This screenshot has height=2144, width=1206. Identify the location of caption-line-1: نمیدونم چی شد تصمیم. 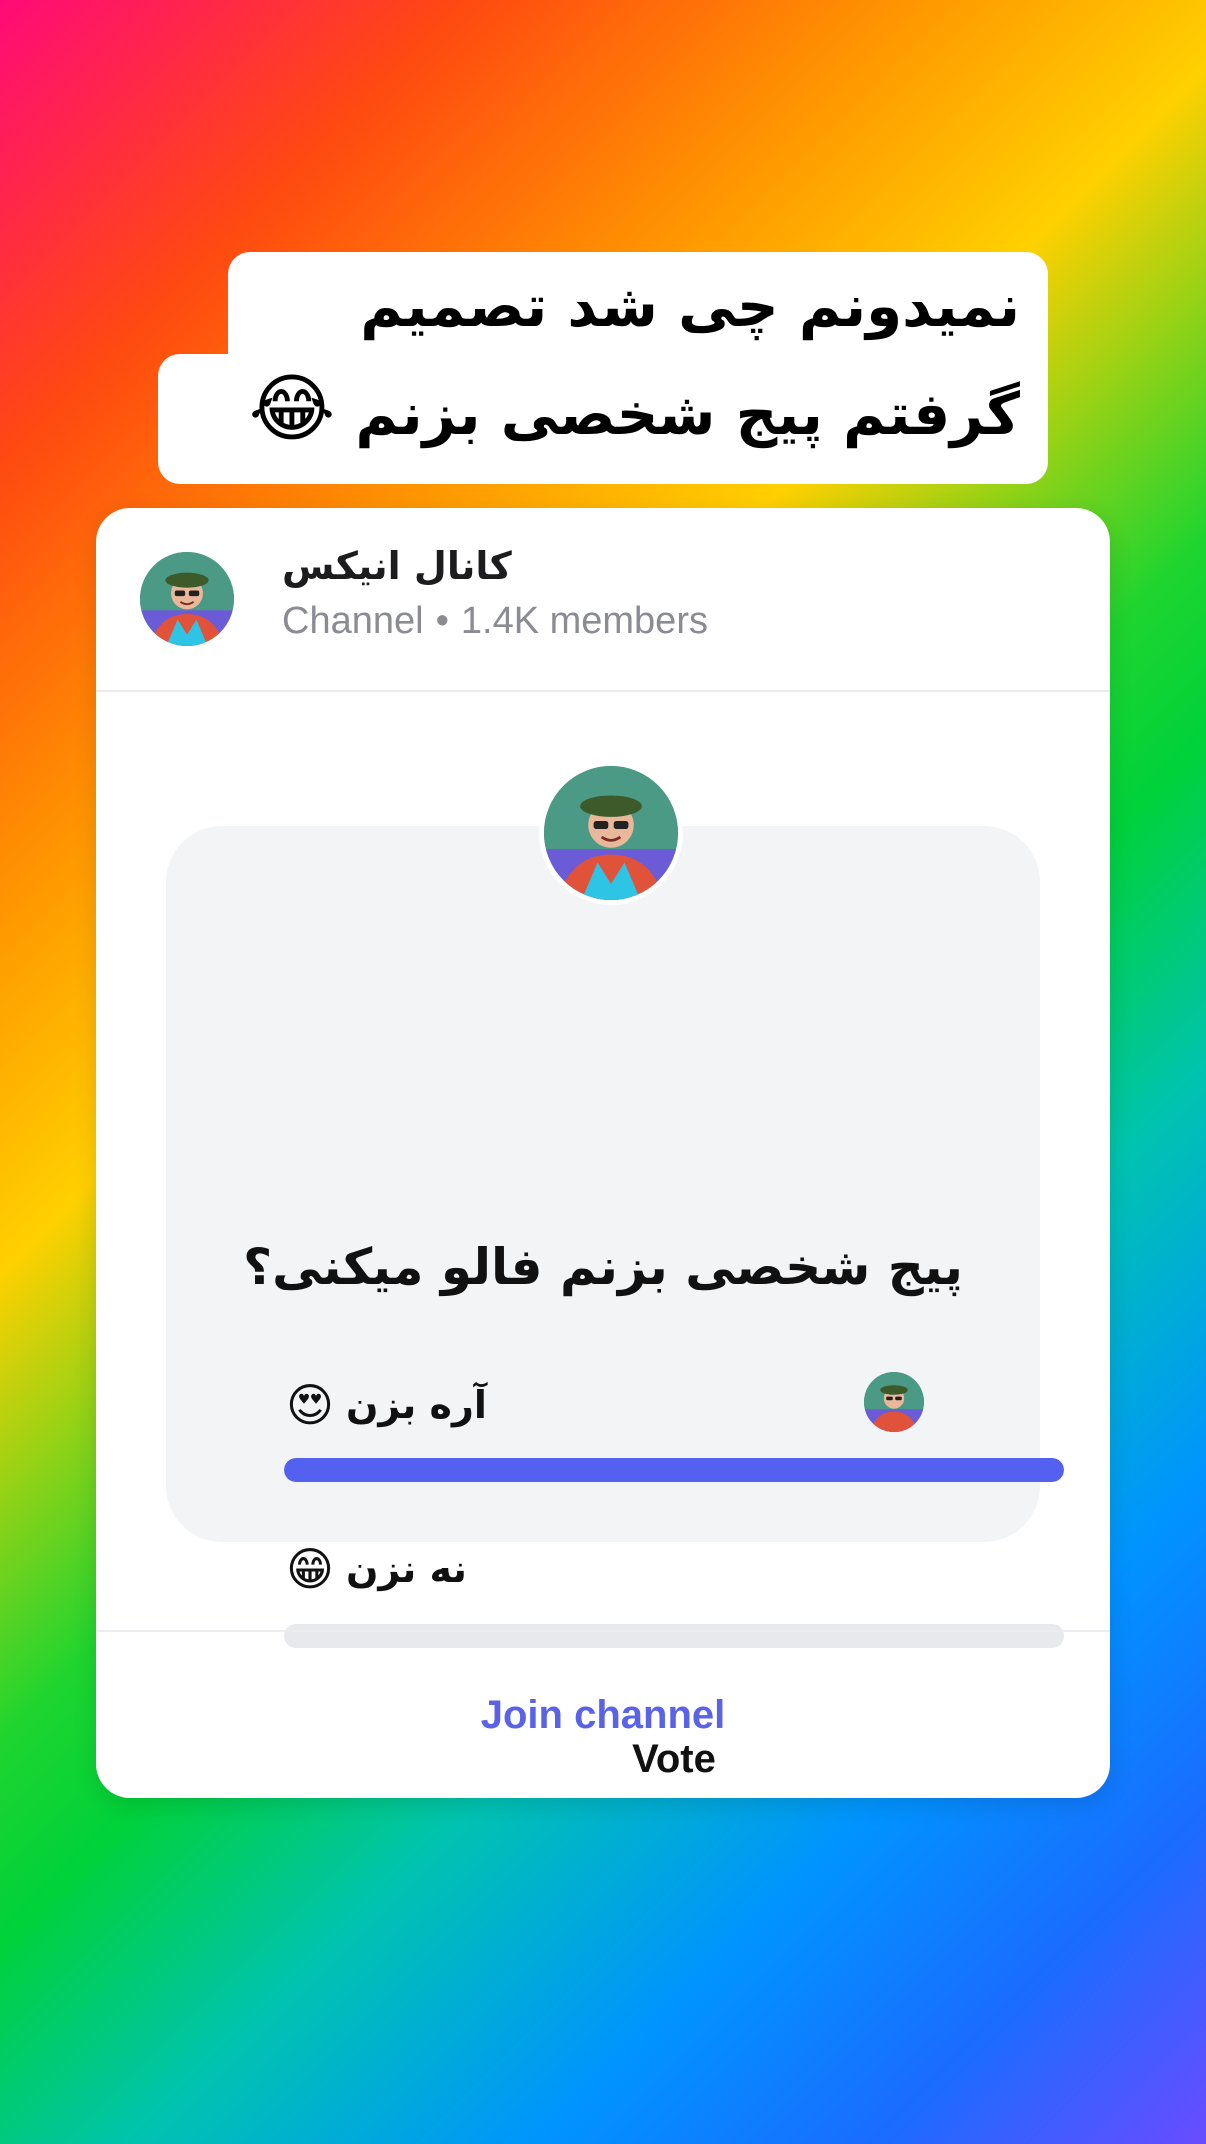
(638, 303).